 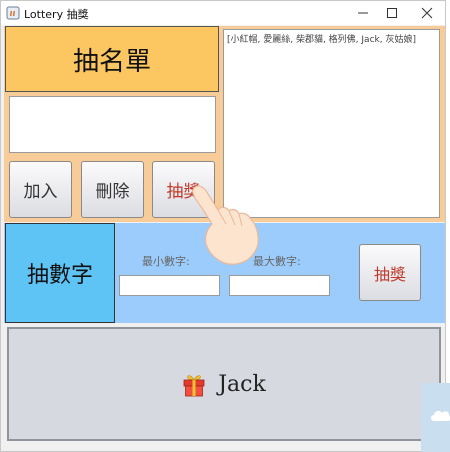 What do you see at coordinates (242, 384) in the screenshot?
I see `result-text: Jack` at bounding box center [242, 384].